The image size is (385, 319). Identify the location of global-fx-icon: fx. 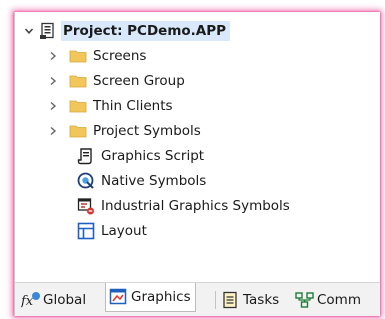
(30, 300).